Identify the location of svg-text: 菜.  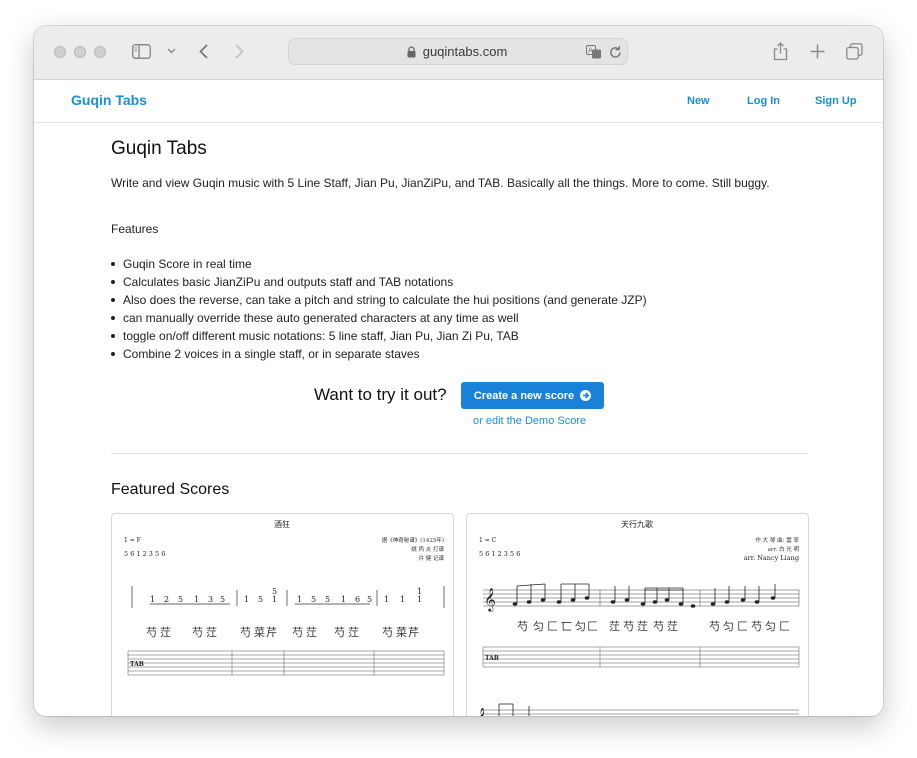
(401, 632).